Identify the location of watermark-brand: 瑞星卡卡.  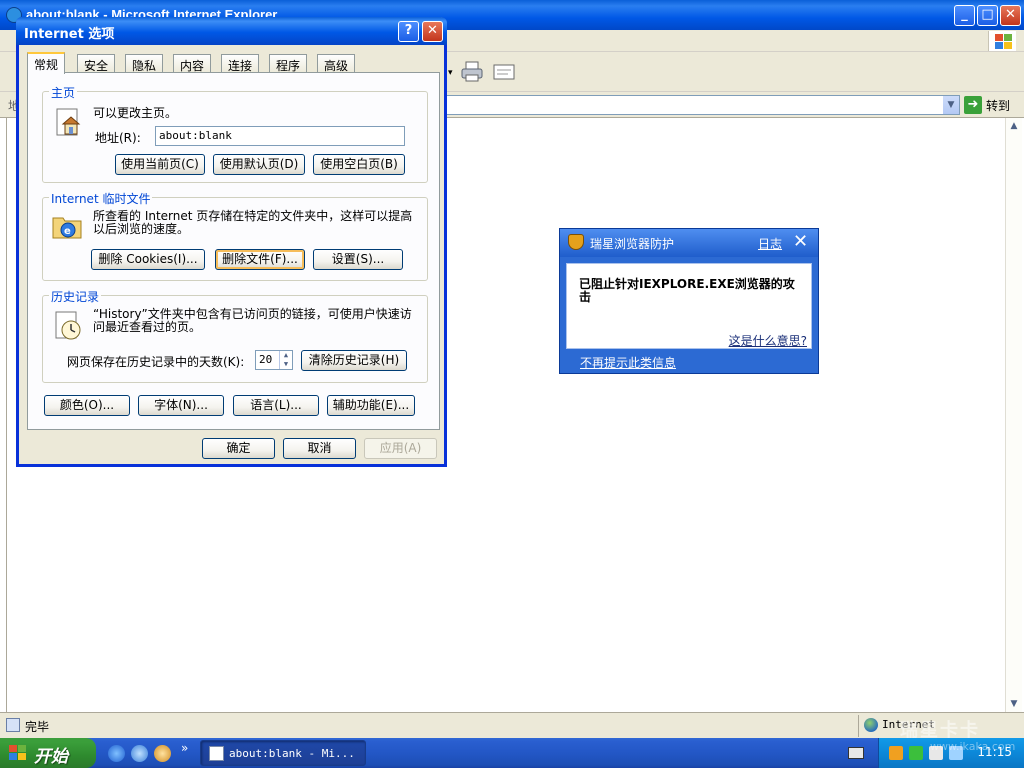
(940, 730).